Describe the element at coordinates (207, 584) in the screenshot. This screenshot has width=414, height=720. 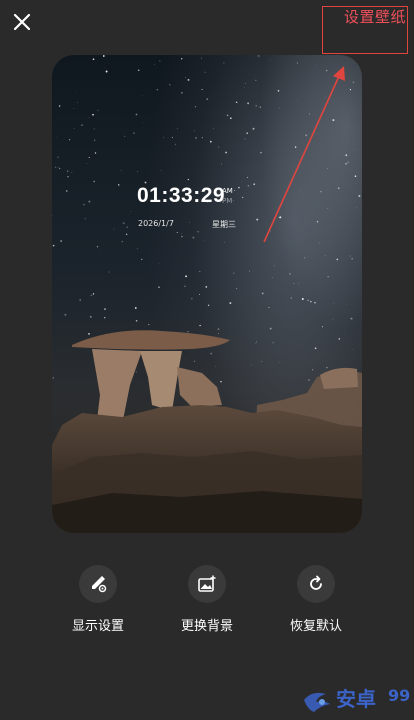
I see `image-add-icon` at that location.